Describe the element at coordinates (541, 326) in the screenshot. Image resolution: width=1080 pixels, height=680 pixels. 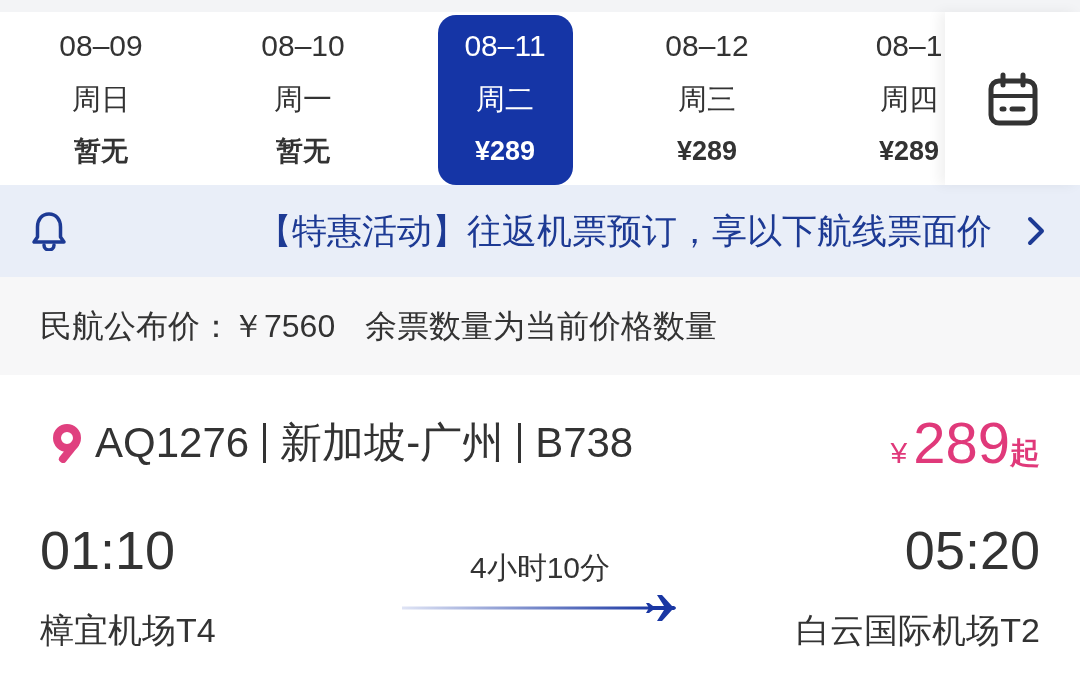
I see `remaining-tickets-note: 余票数量为当前价格数量` at that location.